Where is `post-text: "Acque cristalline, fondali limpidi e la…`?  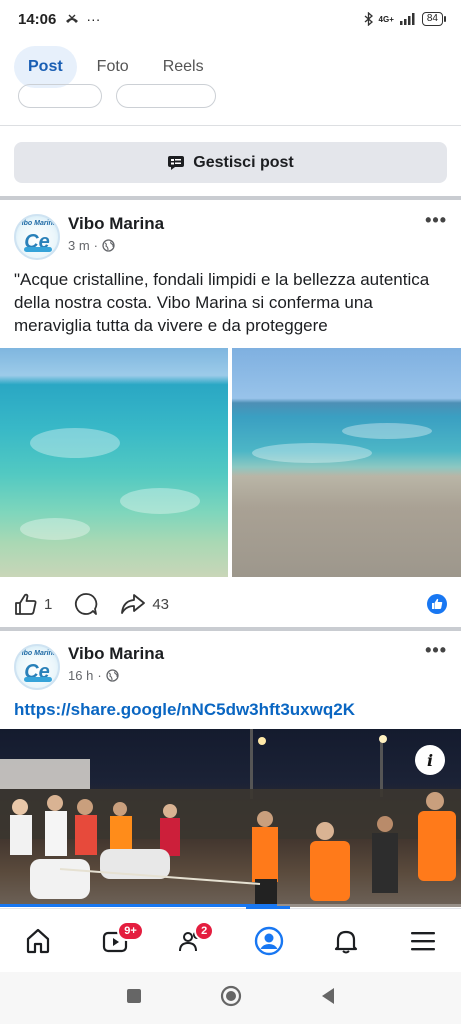
post-text: "Acque cristalline, fondali limpidi e la… is located at coordinates (222, 302).